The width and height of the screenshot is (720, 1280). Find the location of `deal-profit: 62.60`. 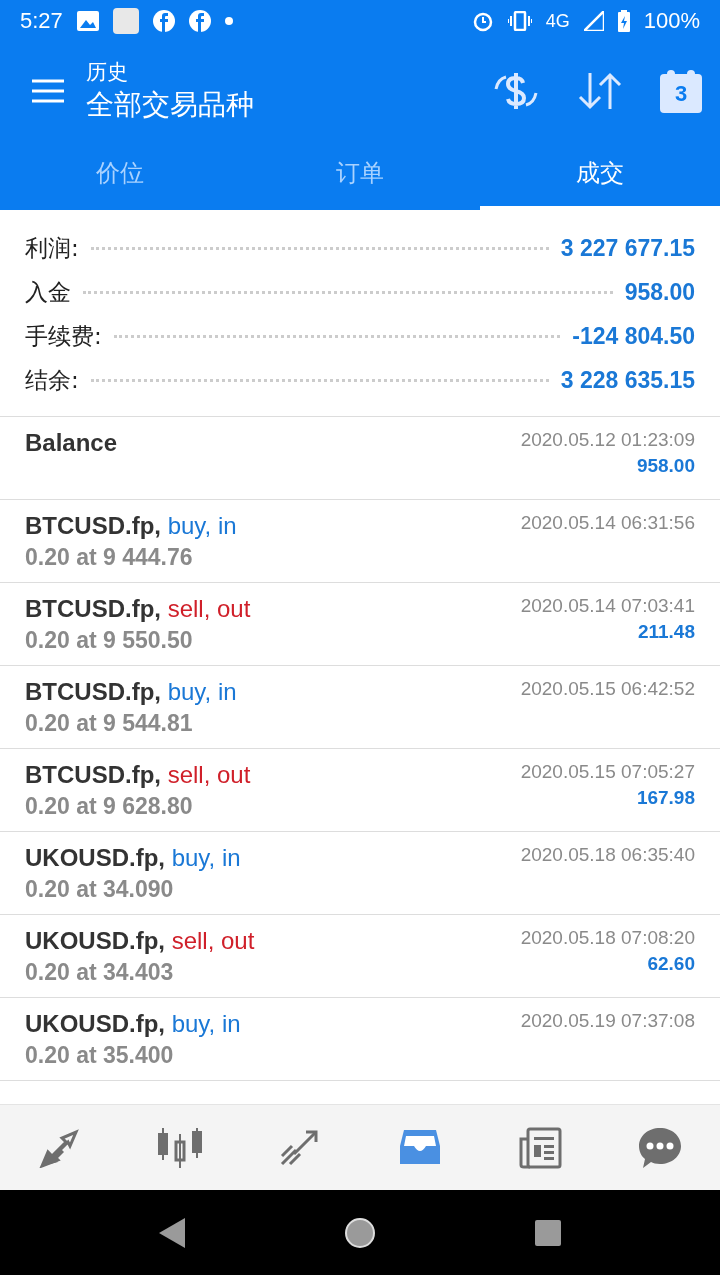

deal-profit: 62.60 is located at coordinates (671, 964).